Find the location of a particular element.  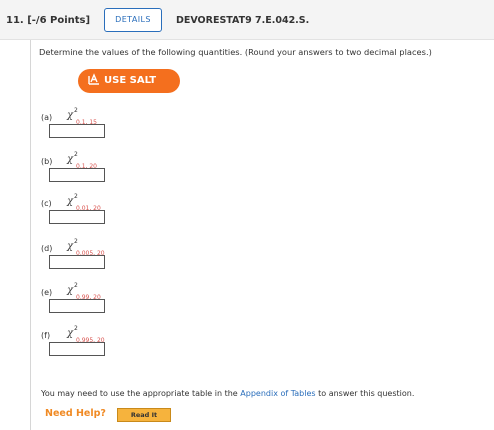

part-label: (f) is located at coordinates (46, 335).